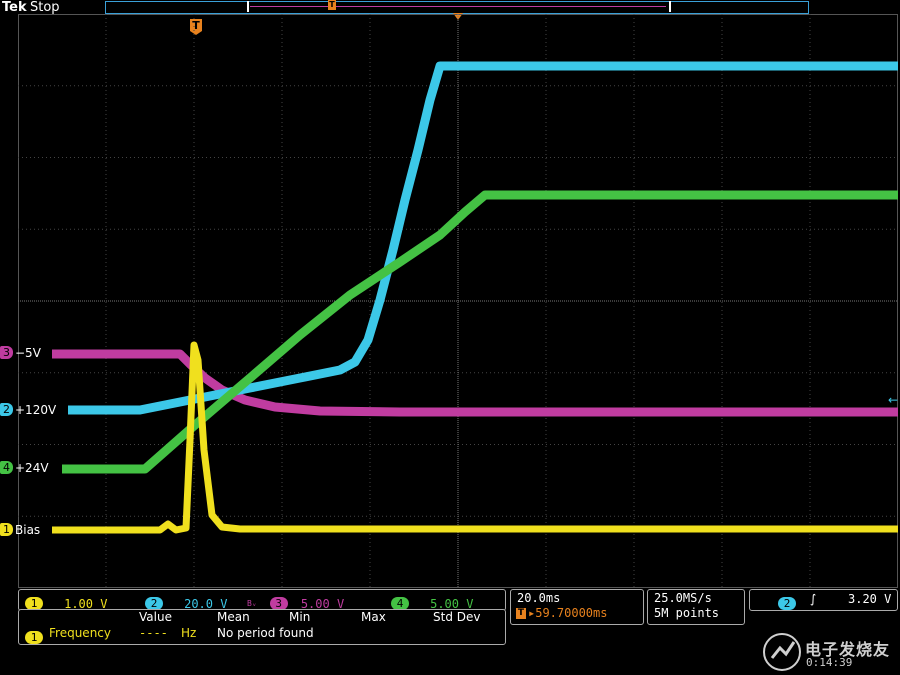  What do you see at coordinates (300, 617) in the screenshot?
I see `meas-header-min: Min` at bounding box center [300, 617].